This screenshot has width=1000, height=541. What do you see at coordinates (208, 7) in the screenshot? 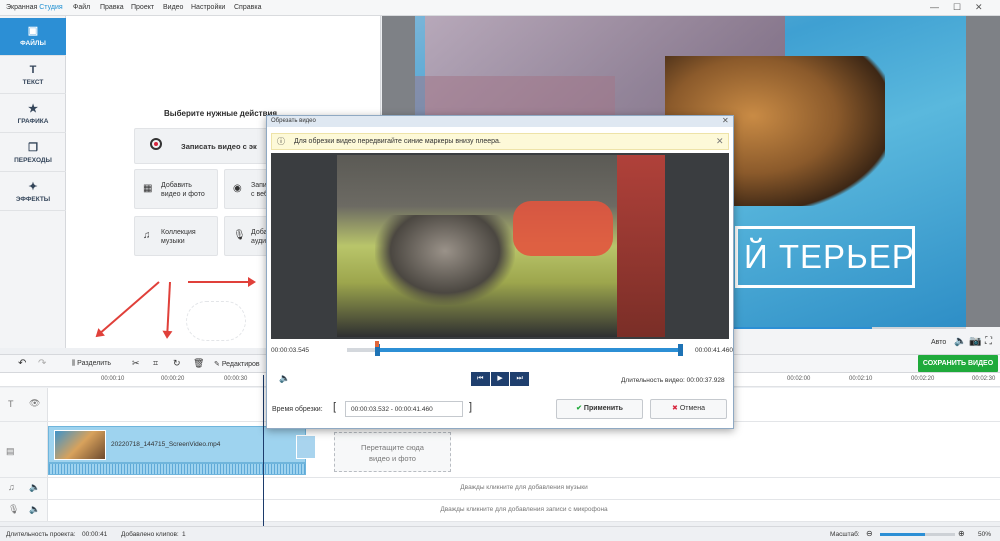
I see `menu-settings: Настройки` at bounding box center [208, 7].